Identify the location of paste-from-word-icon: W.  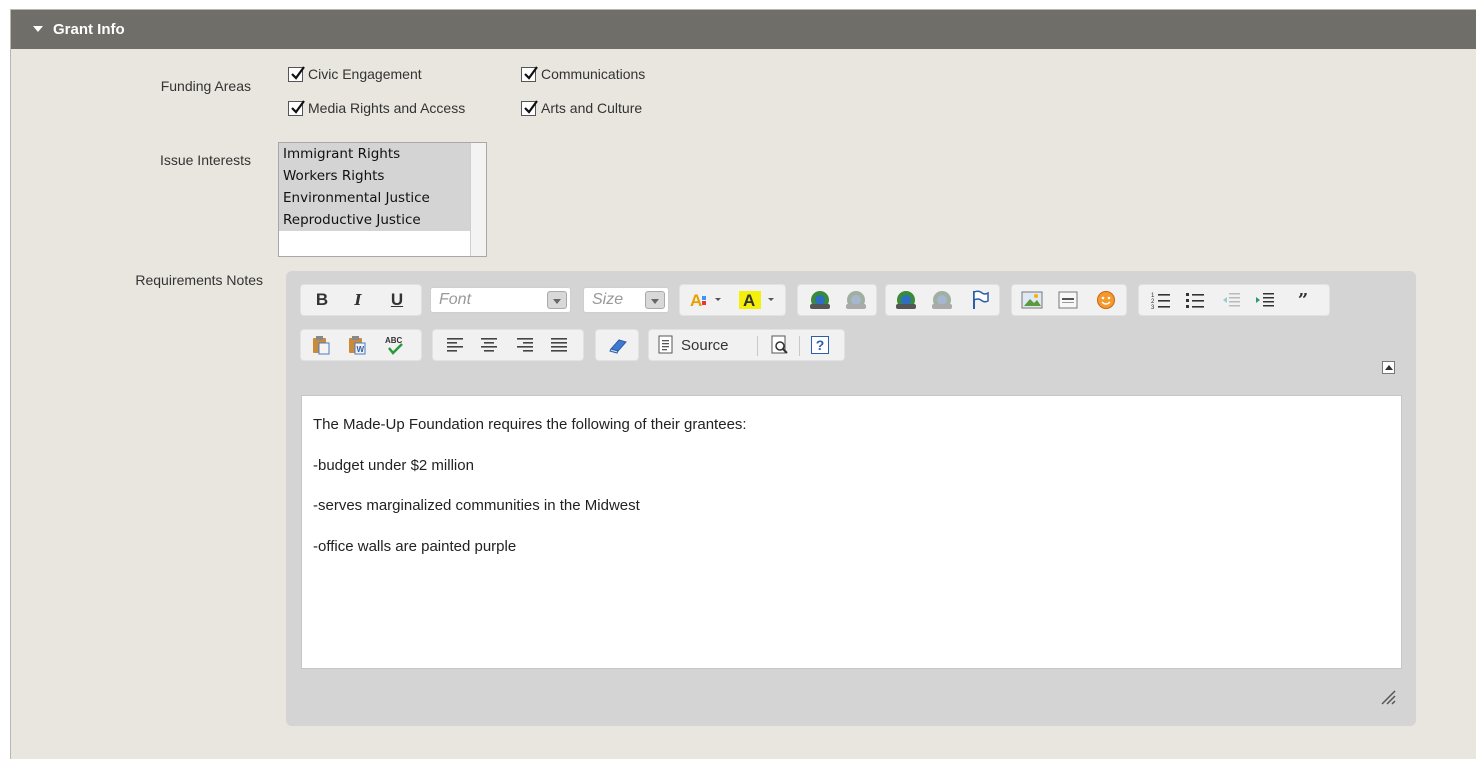
(357, 345).